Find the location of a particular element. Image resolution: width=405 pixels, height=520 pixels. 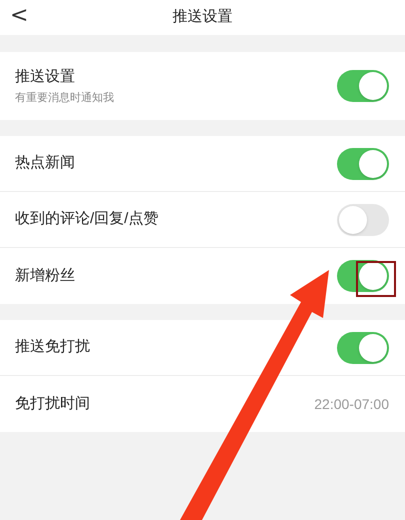

setting-label: 推送免打扰 is located at coordinates (52, 347).